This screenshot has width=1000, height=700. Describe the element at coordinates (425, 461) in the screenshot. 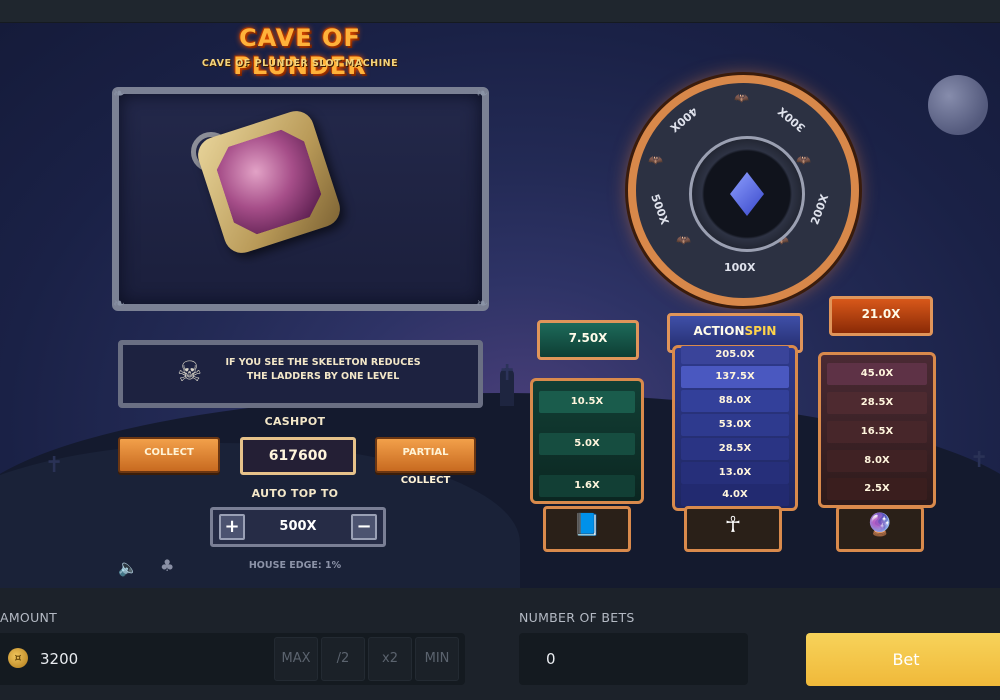

I see `partial-collect-button: PARTIAL COLLECT` at that location.